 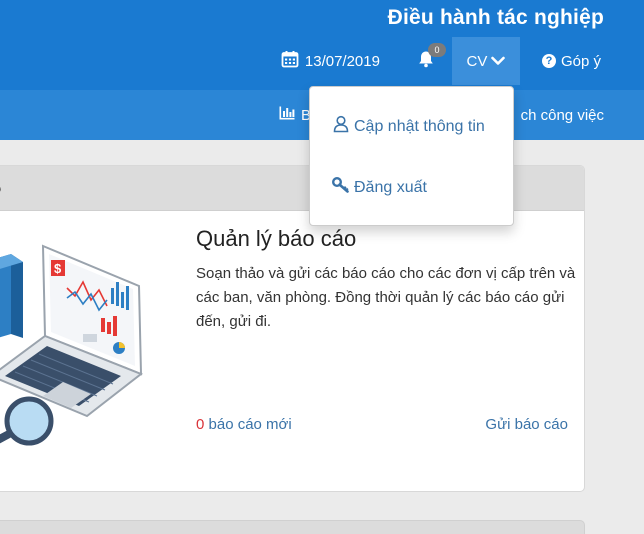 What do you see at coordinates (428, 61) in the screenshot?
I see `notification-button: 0` at bounding box center [428, 61].